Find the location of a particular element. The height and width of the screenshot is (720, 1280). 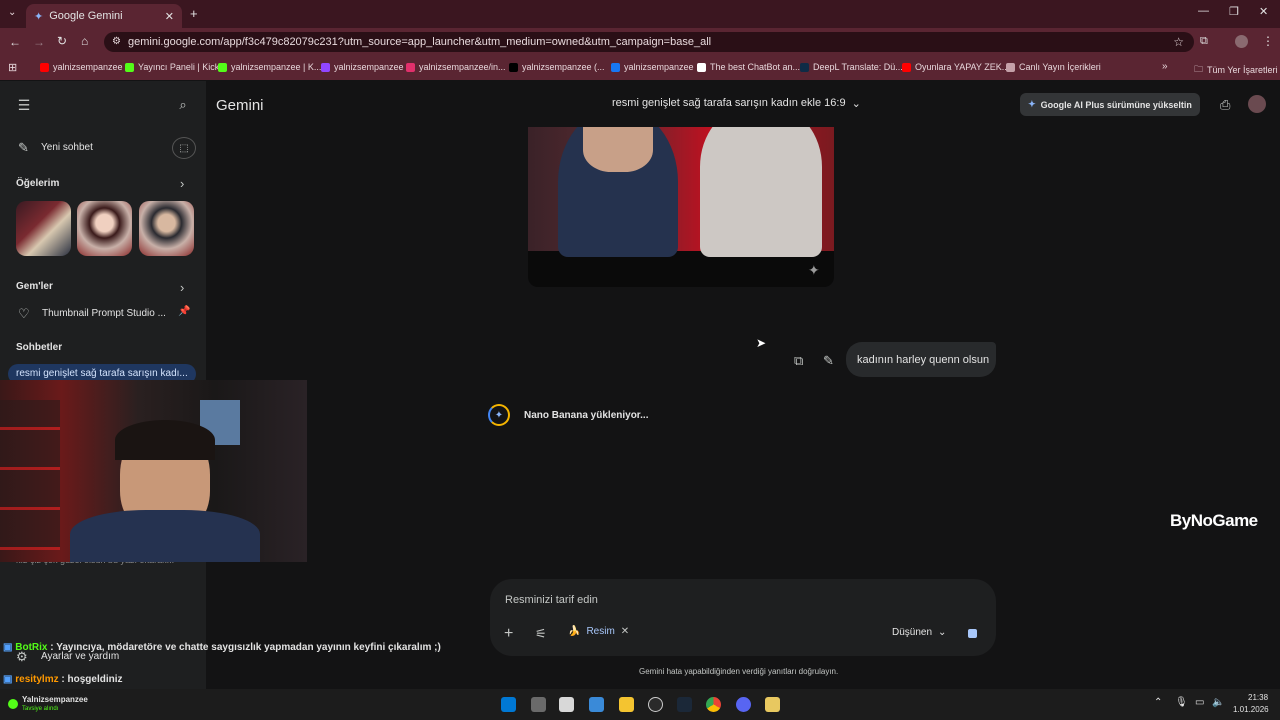

image-chip-label: Resim is located at coordinates (600, 631).